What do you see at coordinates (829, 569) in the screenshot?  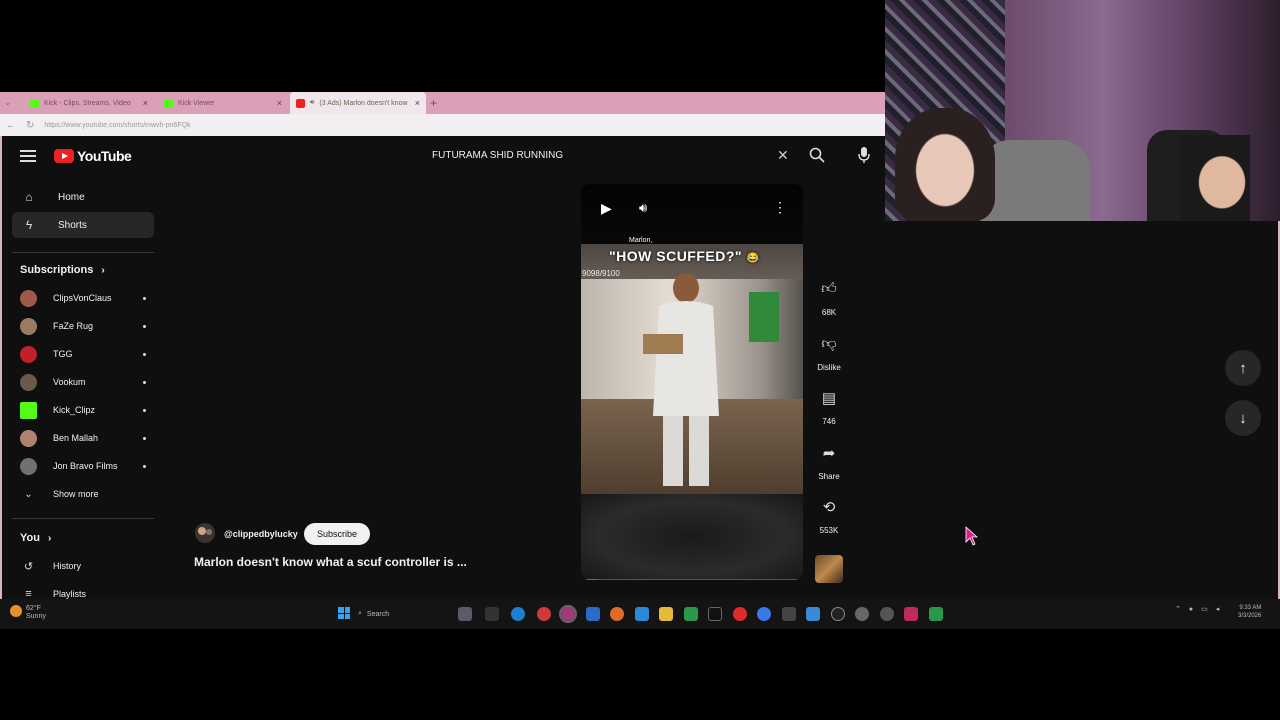 I see `sound-thumbnail` at bounding box center [829, 569].